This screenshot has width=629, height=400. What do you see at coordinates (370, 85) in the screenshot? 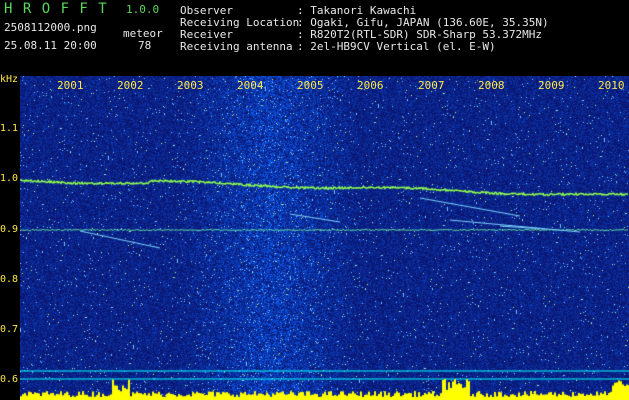
I see `x-tick-label: 2006` at bounding box center [370, 85].